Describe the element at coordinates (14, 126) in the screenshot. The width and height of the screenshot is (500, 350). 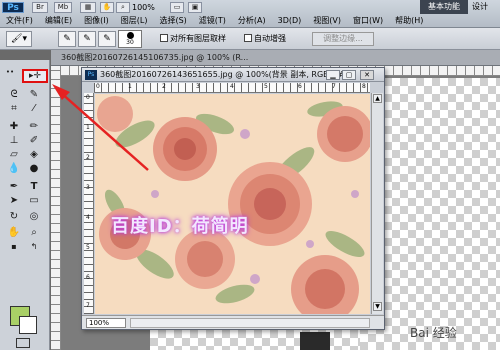
I see `healing-brush-tool-icon: ✚` at that location.